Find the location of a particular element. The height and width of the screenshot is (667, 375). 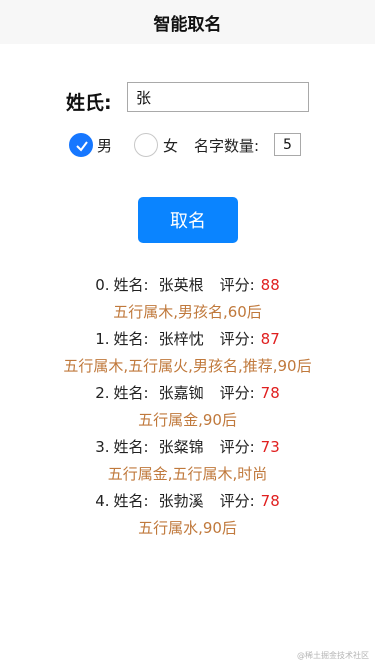

result-index: 4. is located at coordinates (102, 500).